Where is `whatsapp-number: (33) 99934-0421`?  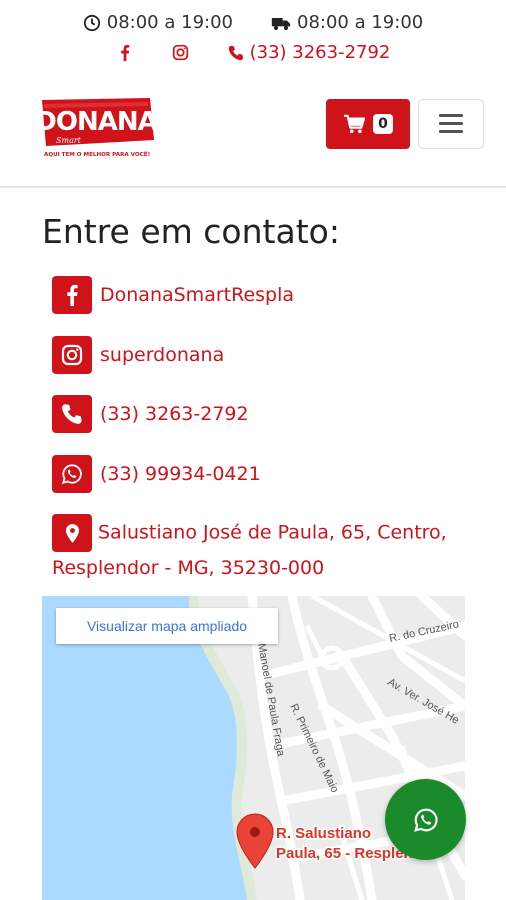
whatsapp-number: (33) 99934-0421 is located at coordinates (180, 474).